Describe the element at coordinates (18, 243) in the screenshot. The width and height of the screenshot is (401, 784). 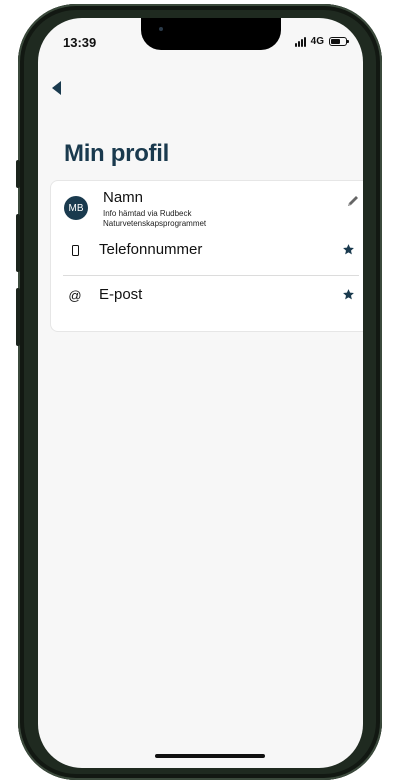
I see `side-button-volume-up` at that location.